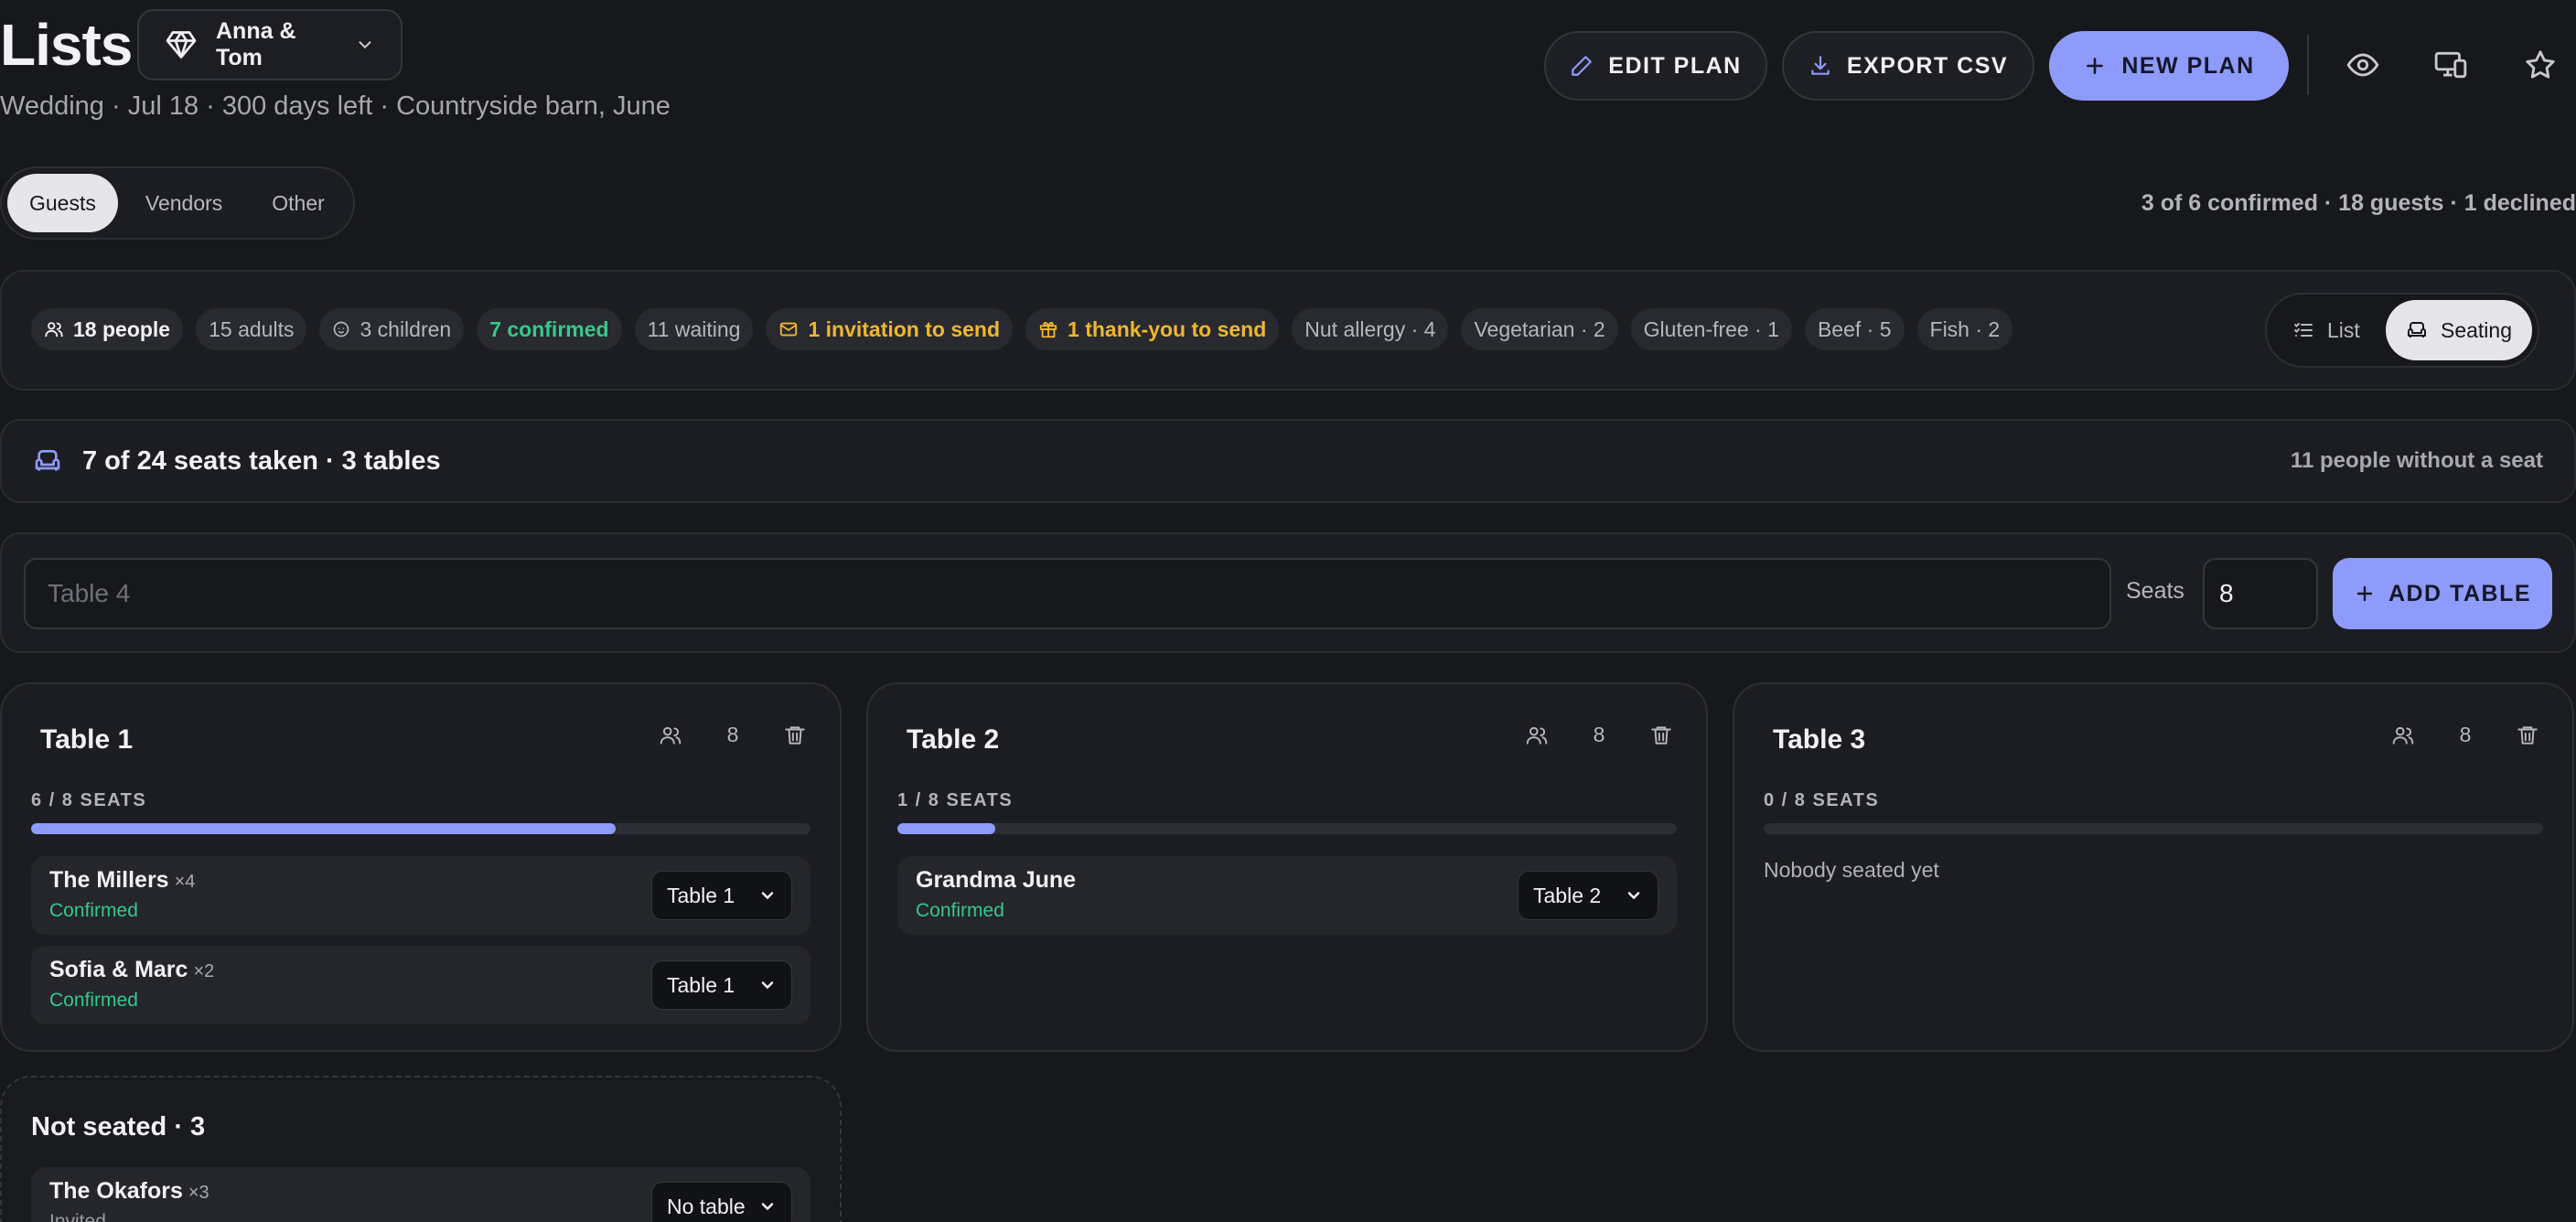 This screenshot has height=1222, width=2576. What do you see at coordinates (89, 800) in the screenshot?
I see `seat-count-label: 6 / 8 SEATS` at bounding box center [89, 800].